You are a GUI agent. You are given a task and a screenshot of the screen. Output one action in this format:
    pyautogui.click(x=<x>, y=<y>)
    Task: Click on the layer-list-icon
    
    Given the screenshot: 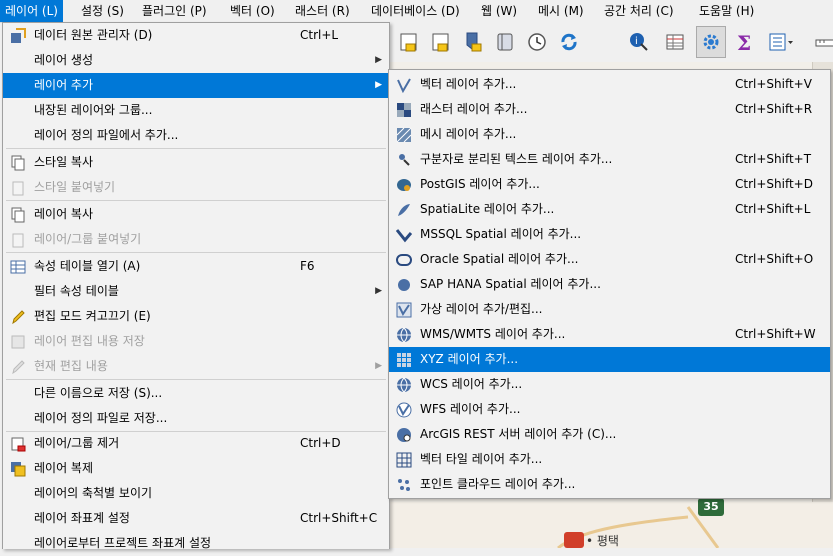 What is the action you would take?
    pyautogui.click(x=781, y=42)
    